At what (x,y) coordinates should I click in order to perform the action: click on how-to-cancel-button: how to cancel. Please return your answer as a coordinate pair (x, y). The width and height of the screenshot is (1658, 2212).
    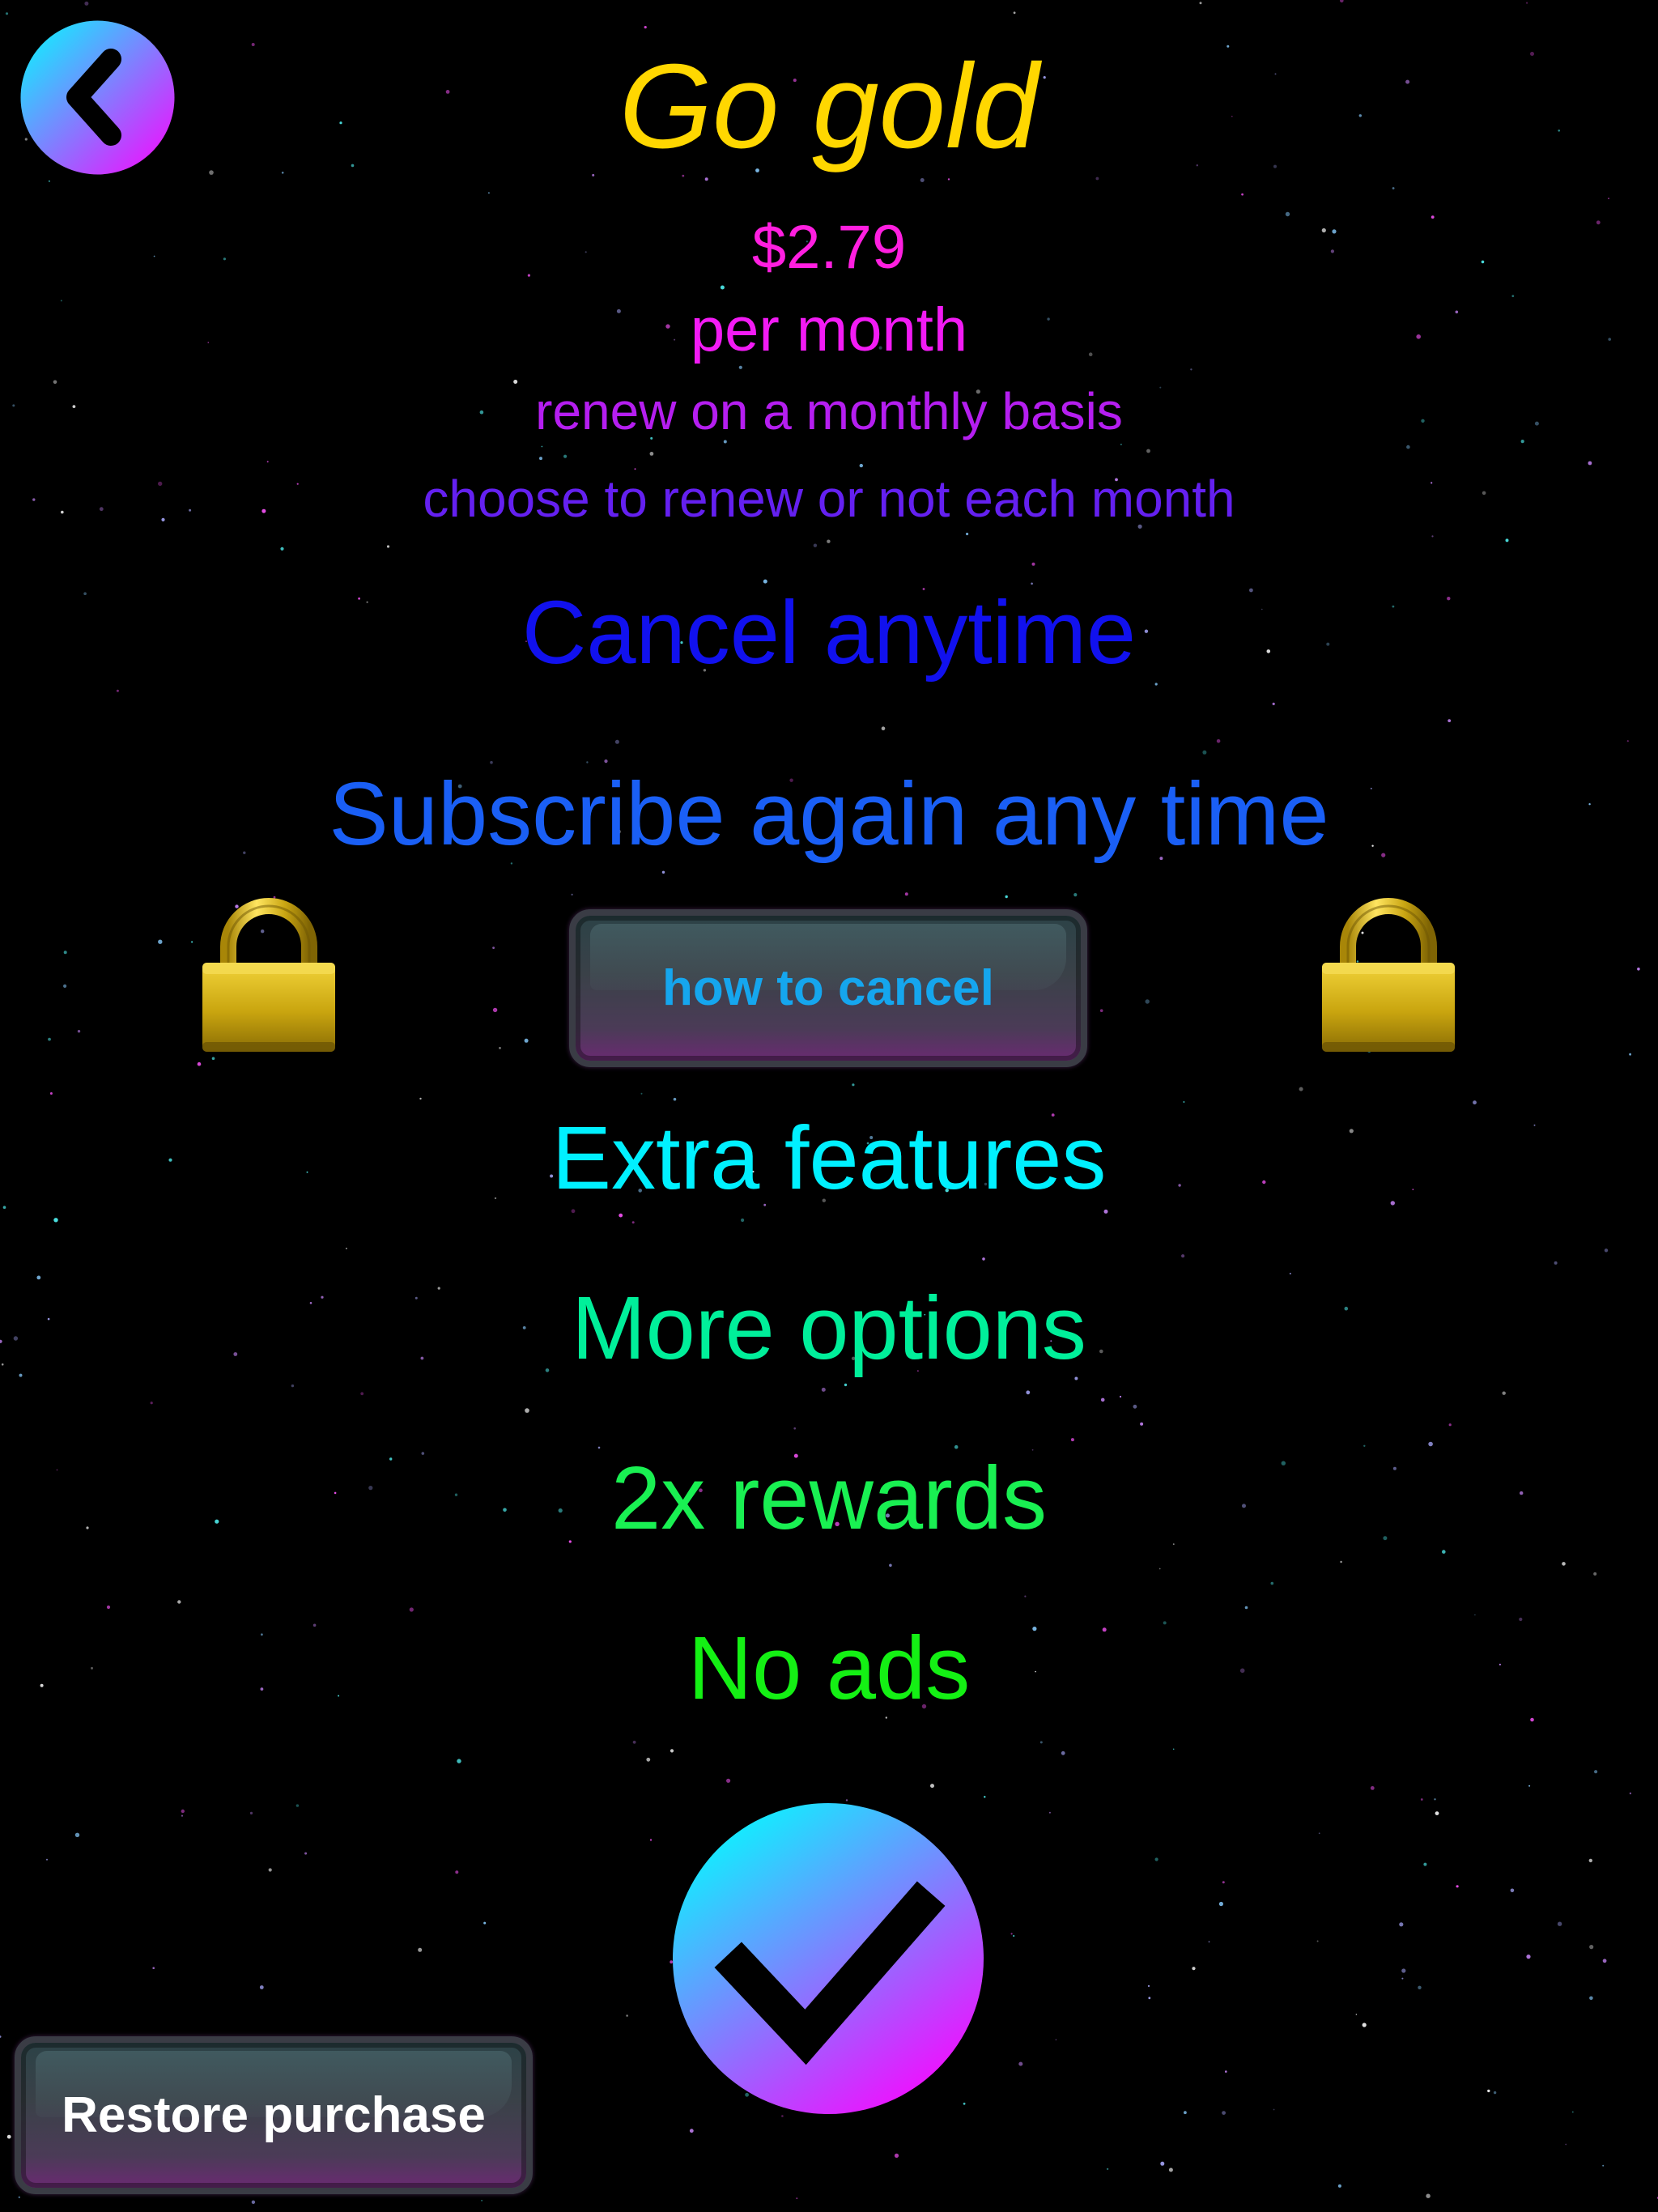
    Looking at the image, I should click on (828, 988).